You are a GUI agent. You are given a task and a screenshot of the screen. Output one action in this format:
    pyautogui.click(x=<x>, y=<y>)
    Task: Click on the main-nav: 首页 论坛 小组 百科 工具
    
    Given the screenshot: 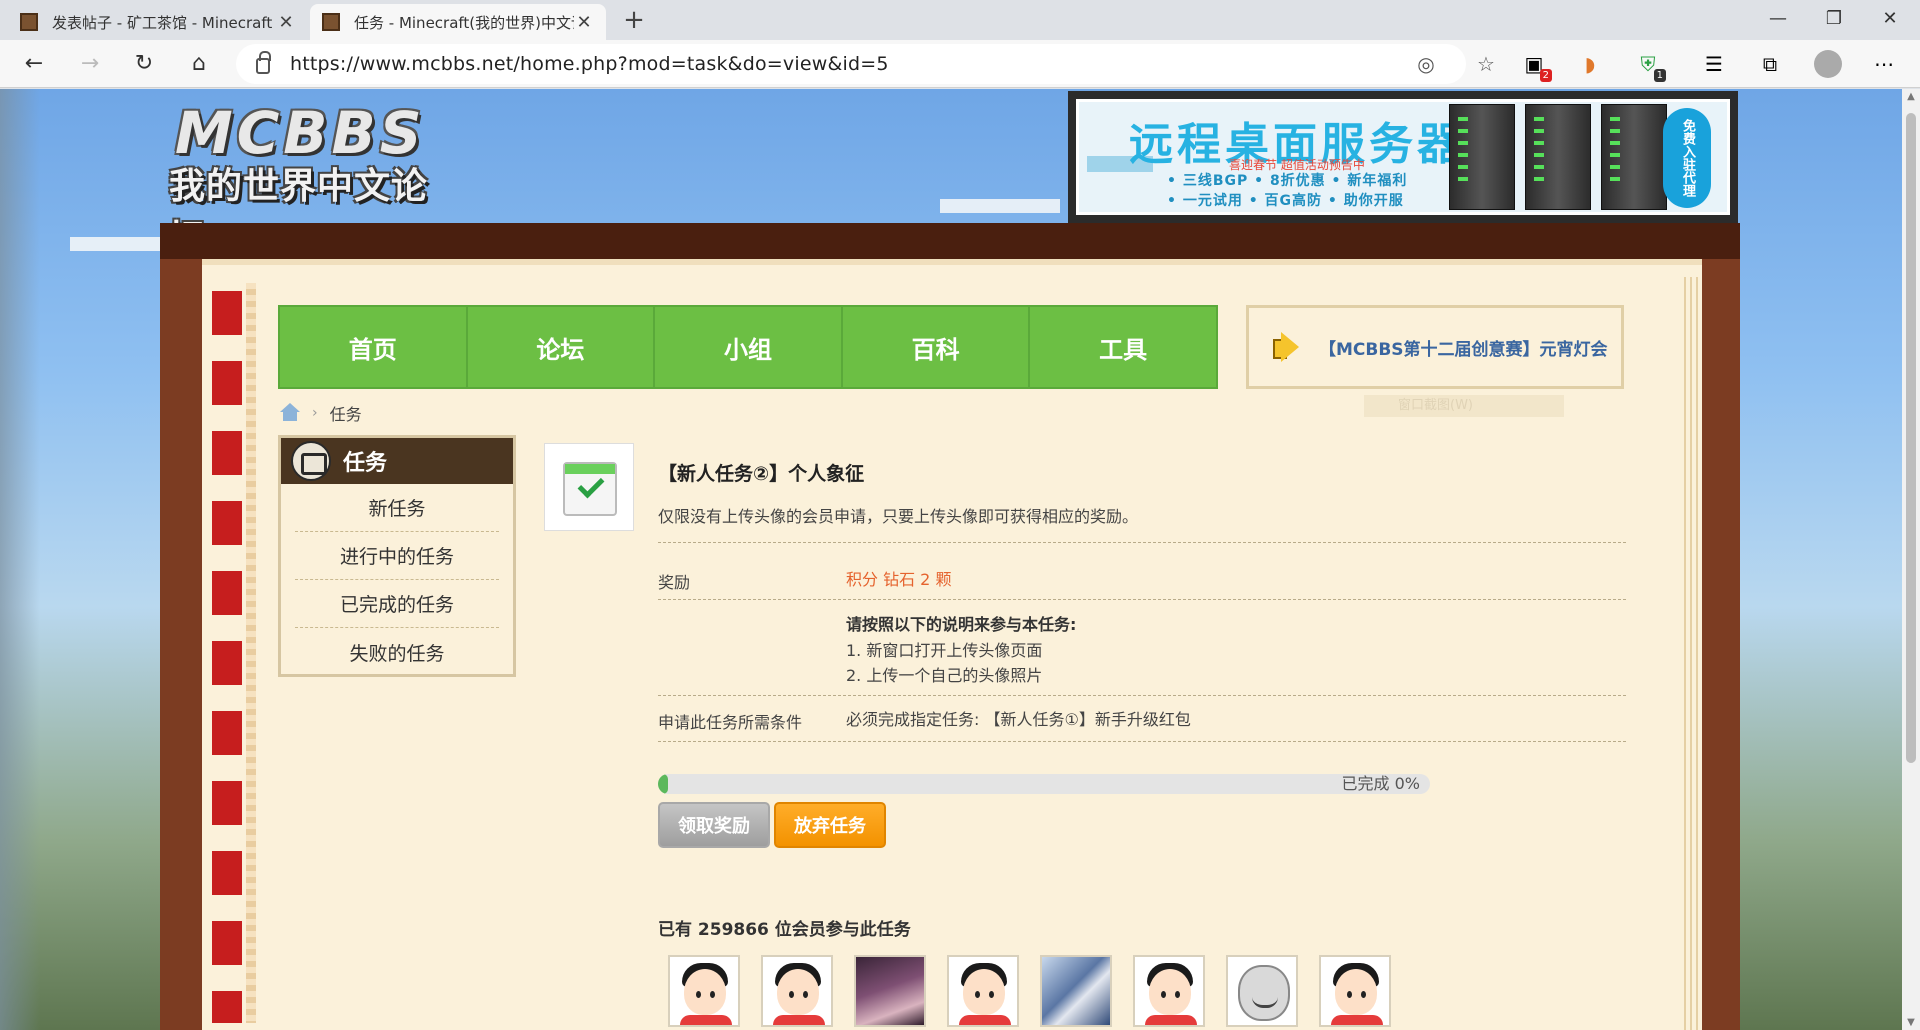 What is the action you would take?
    pyautogui.click(x=748, y=347)
    